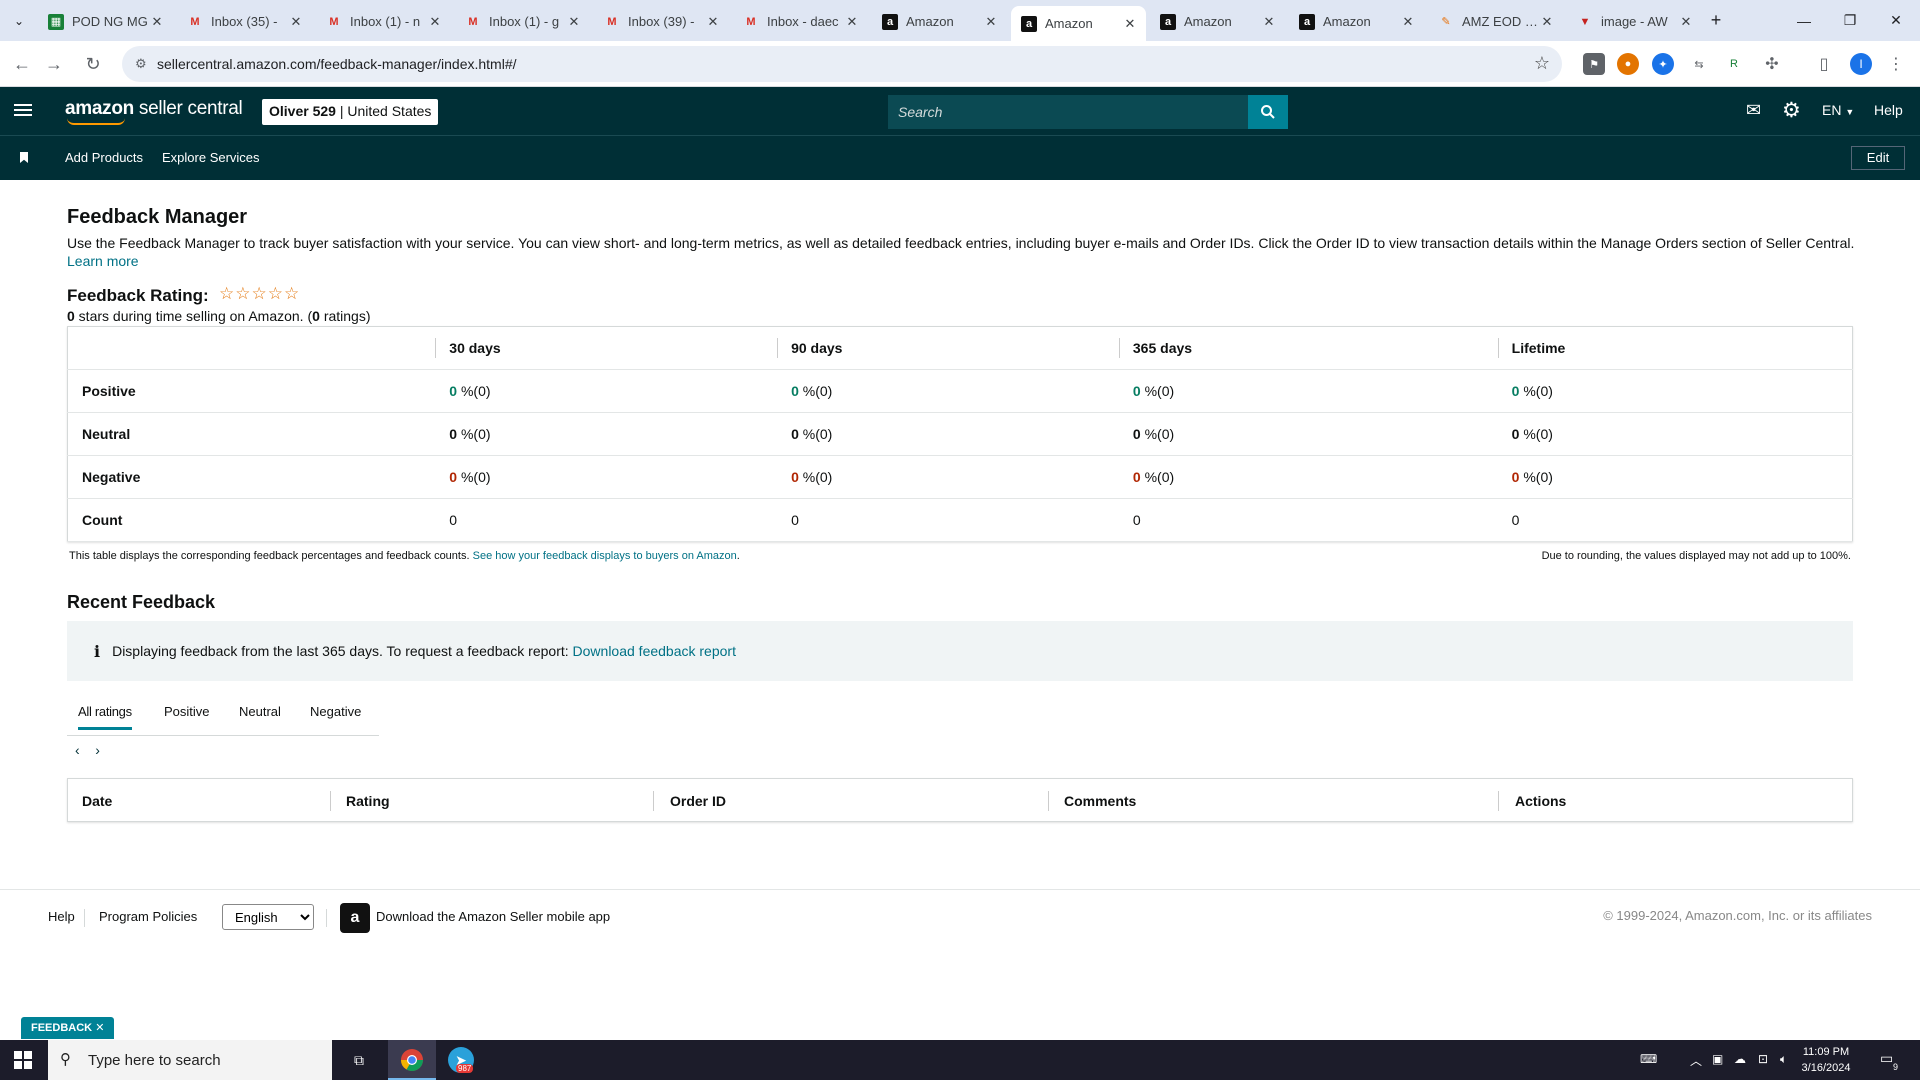 The width and height of the screenshot is (1920, 1080). I want to click on footer-language-select: English, so click(268, 917).